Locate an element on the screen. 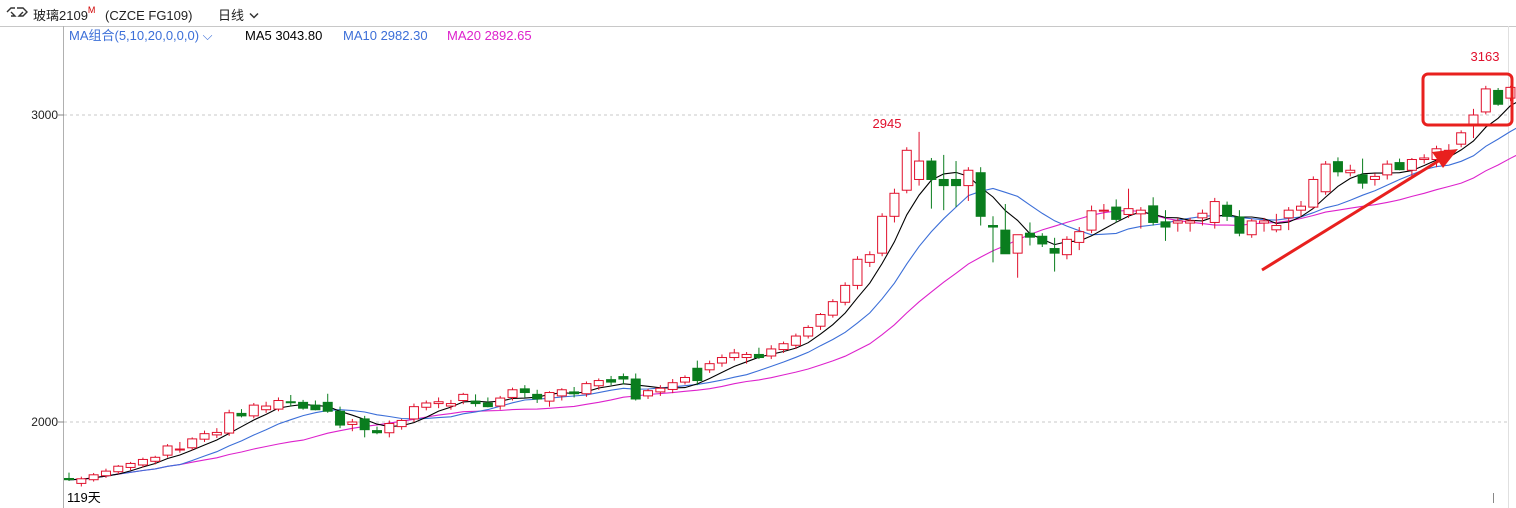  period-label: 日线 is located at coordinates (231, 15).